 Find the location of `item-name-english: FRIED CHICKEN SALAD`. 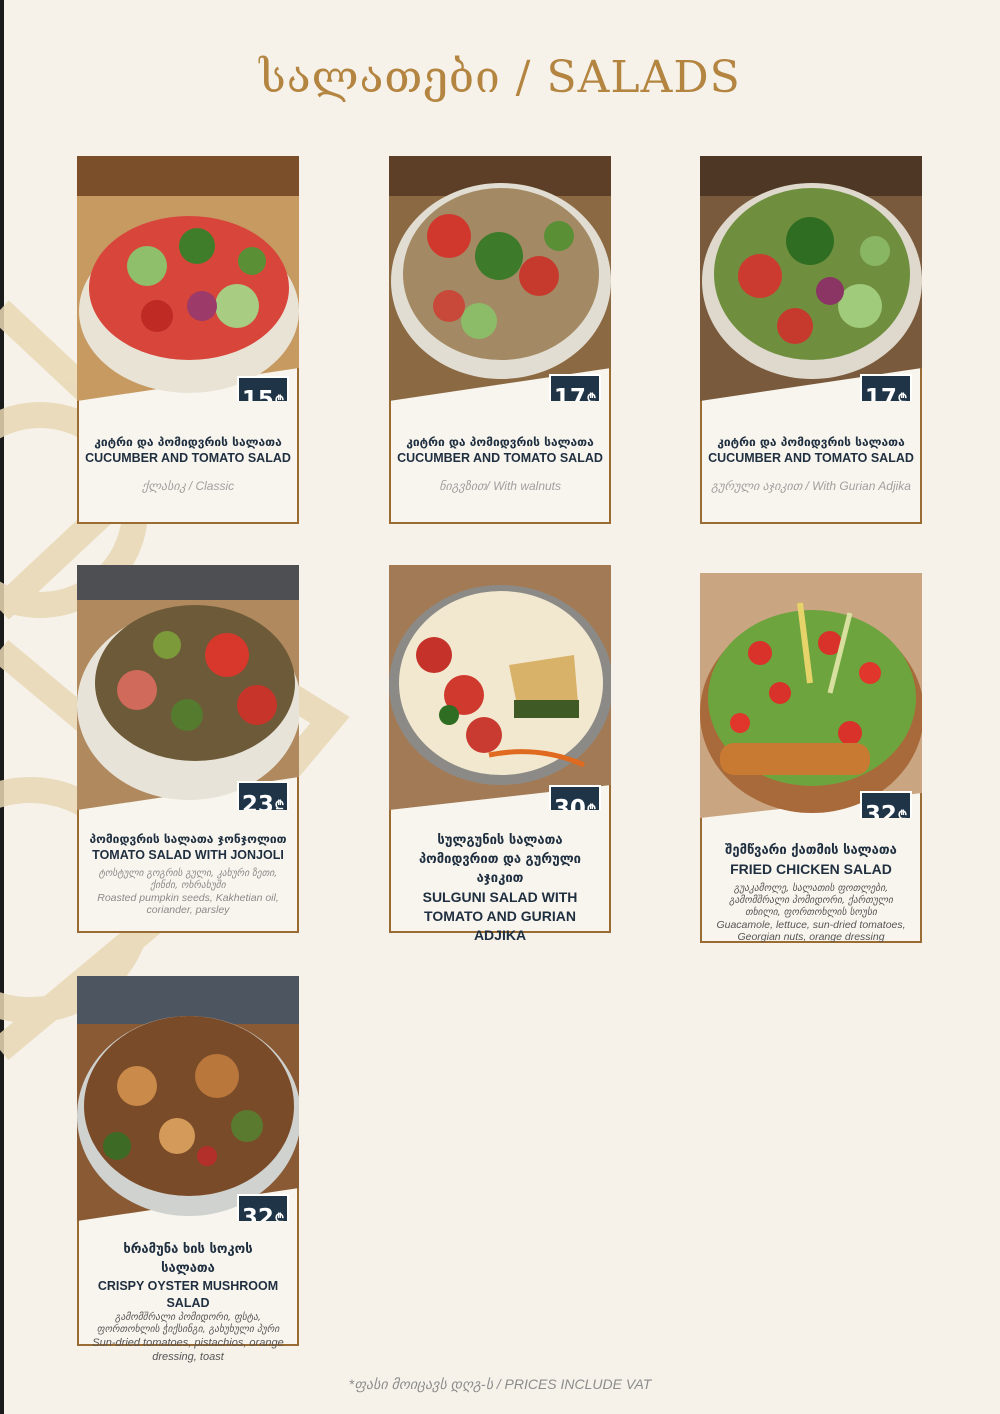

item-name-english: FRIED CHICKEN SALAD is located at coordinates (811, 869).